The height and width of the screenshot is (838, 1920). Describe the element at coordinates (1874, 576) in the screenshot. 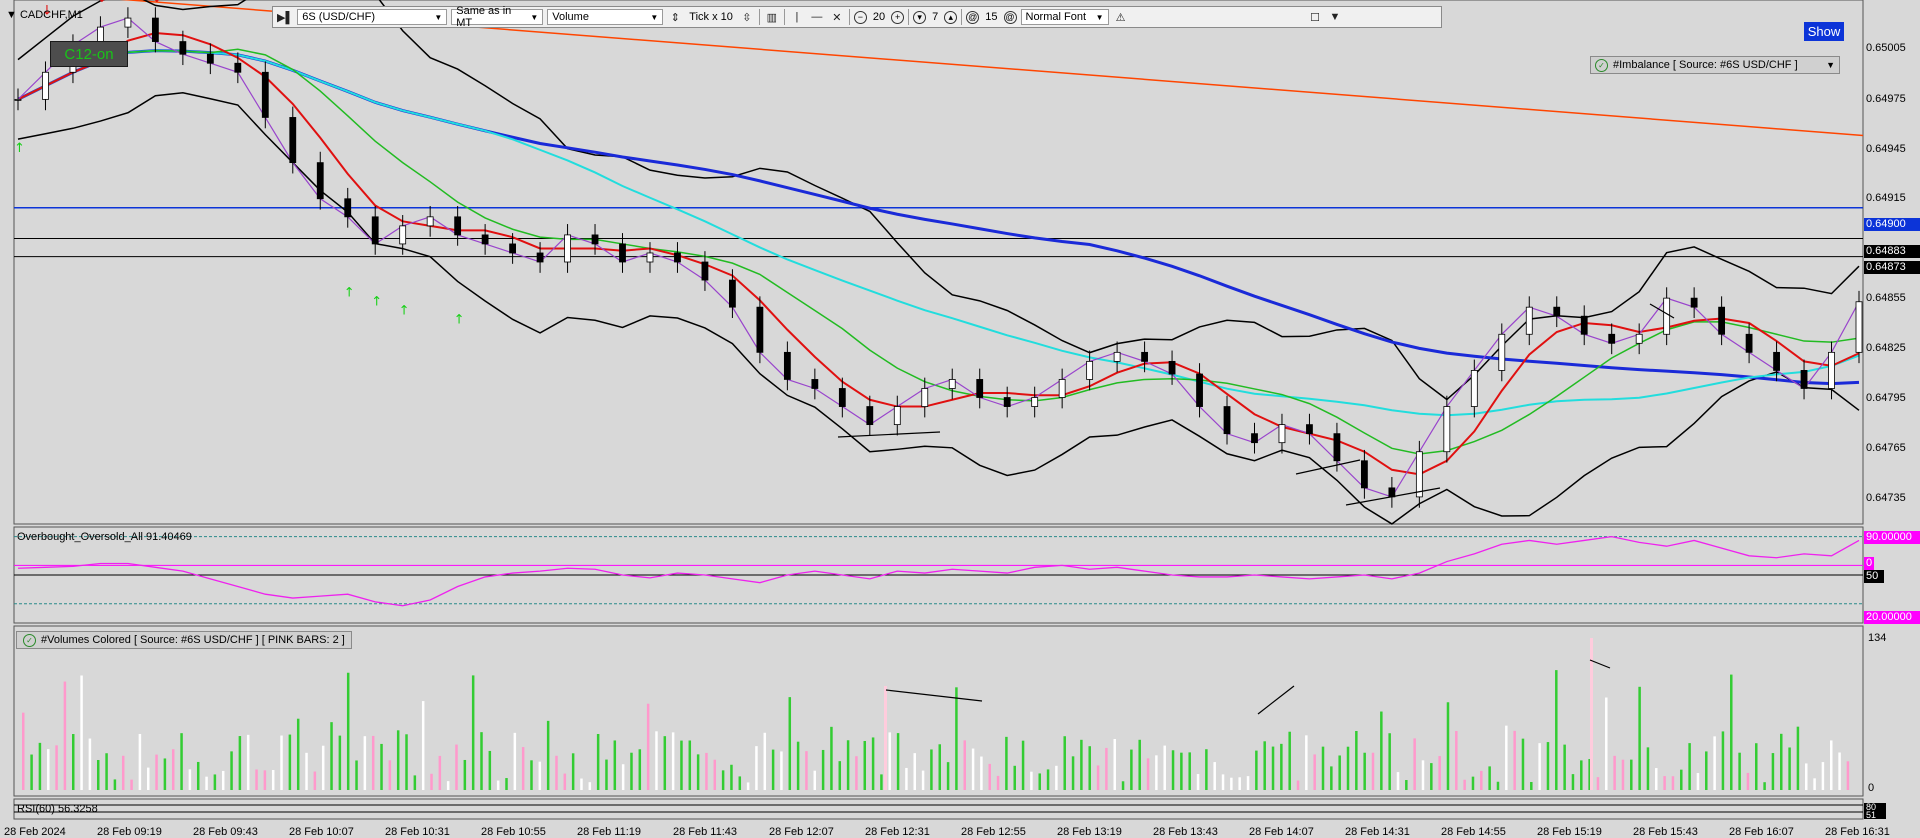

I see `obos-mid-tag: 50` at that location.